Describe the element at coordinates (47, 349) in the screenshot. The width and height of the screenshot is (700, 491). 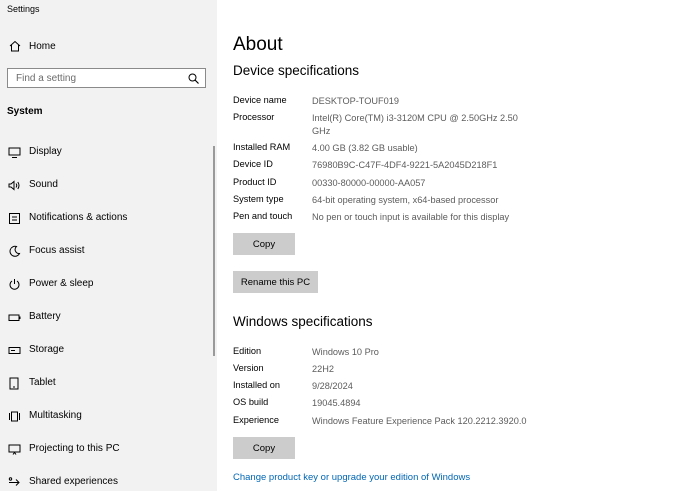
I see `sidebar-item-label: Storage` at that location.